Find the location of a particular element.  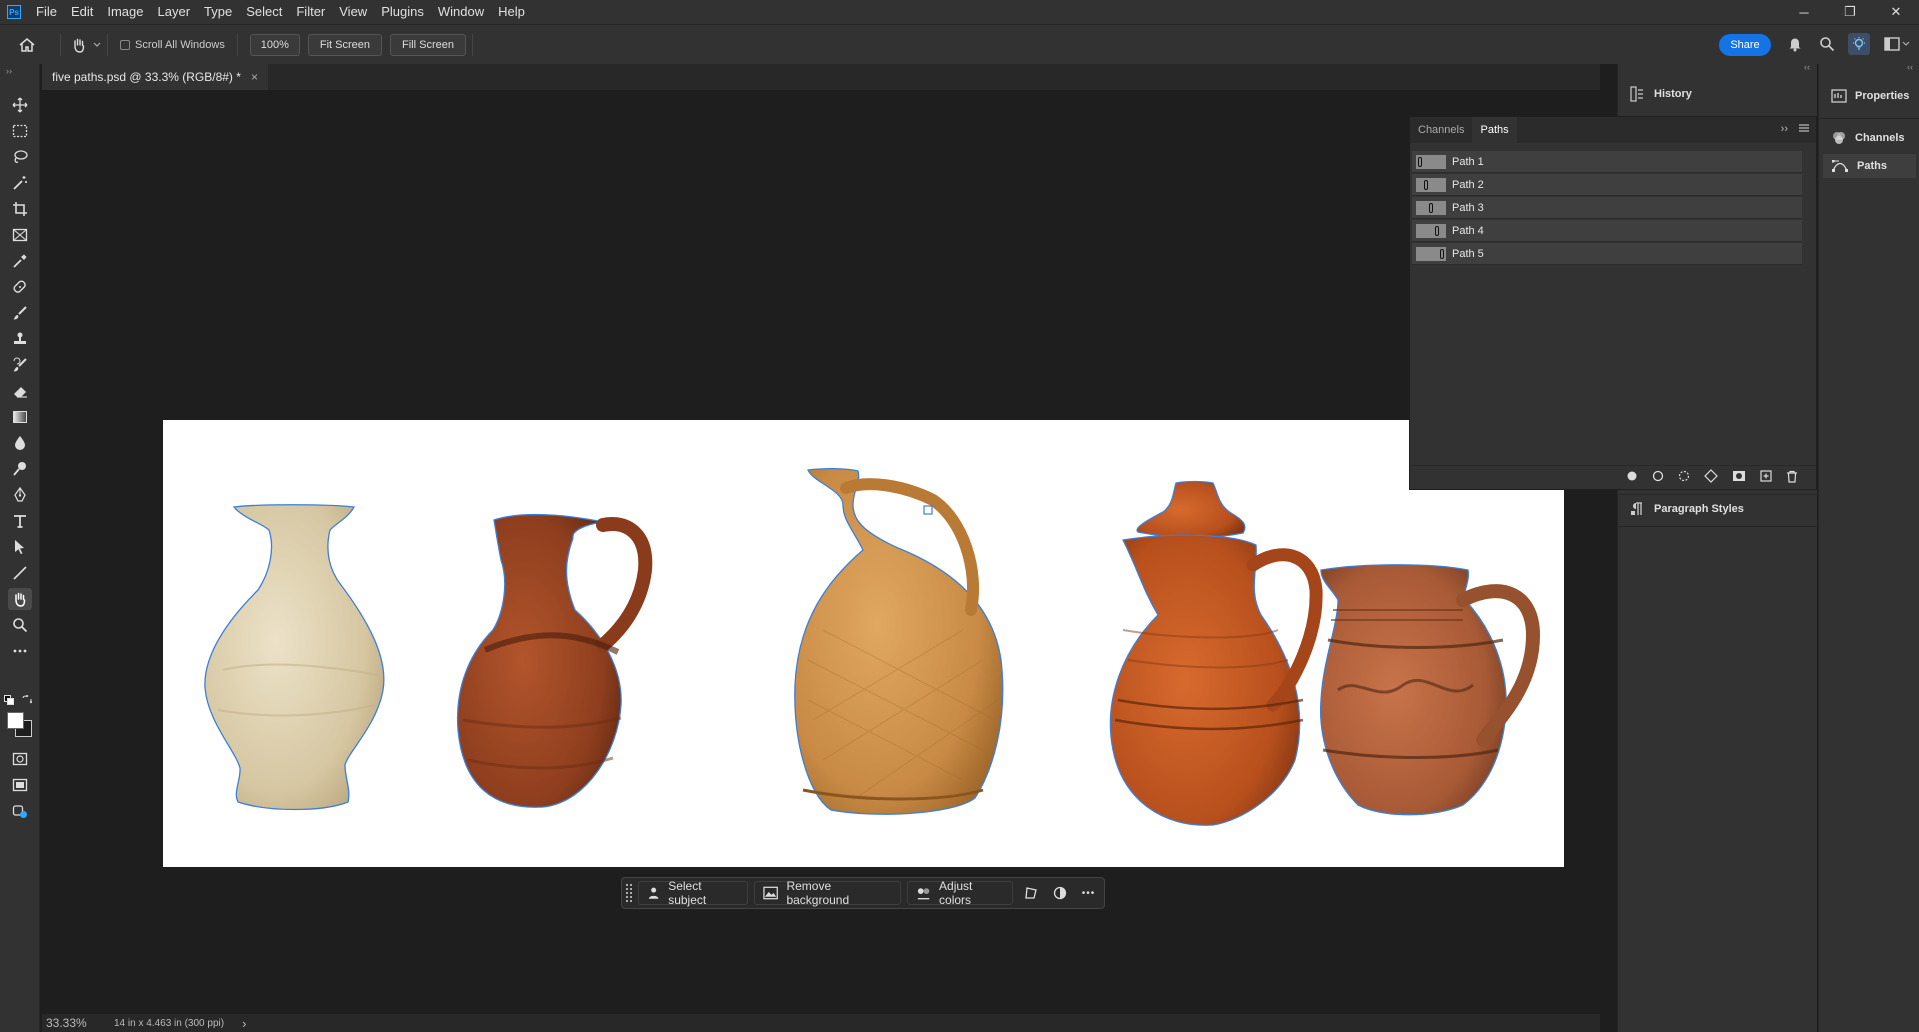

eraser-tool-icon is located at coordinates (20, 391).